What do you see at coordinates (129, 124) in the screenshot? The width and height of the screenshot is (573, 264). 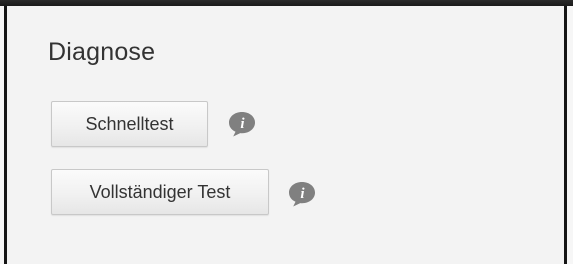 I see `quick-test-button: Schnelltest` at bounding box center [129, 124].